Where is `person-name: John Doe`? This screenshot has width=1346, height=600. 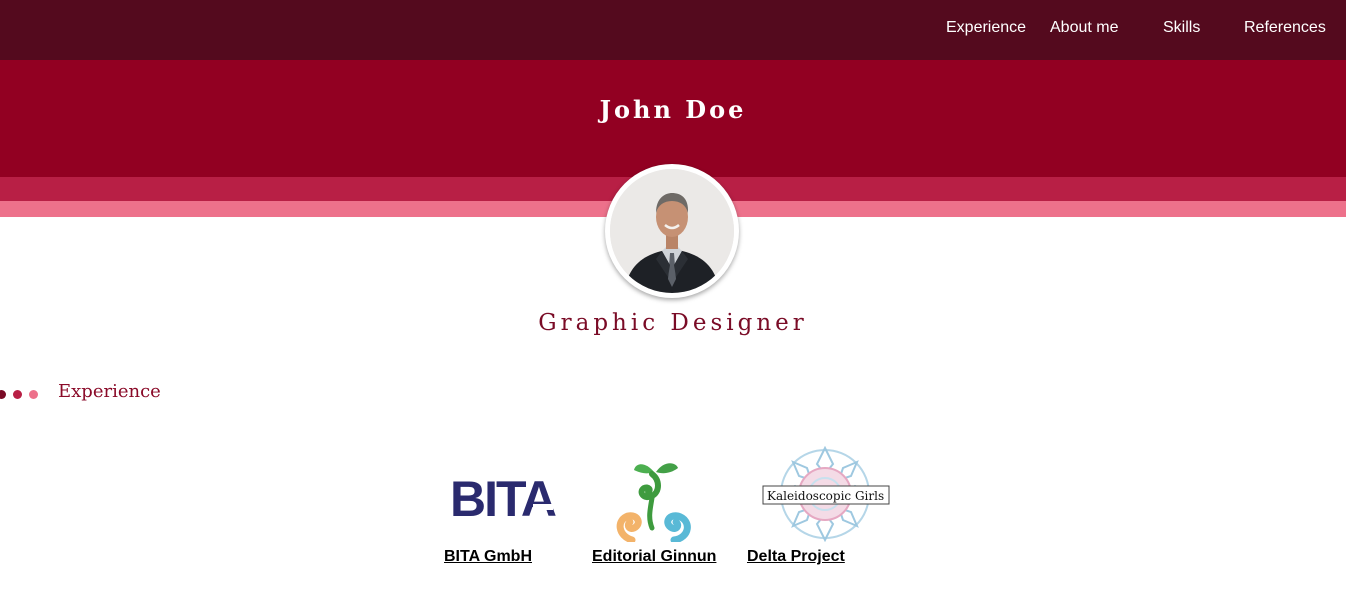
person-name: John Doe is located at coordinates (673, 109).